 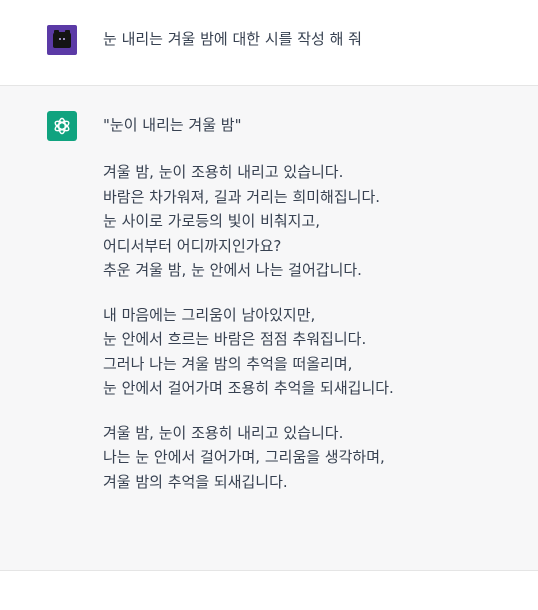 I want to click on openai-knot-icon, so click(x=62, y=126).